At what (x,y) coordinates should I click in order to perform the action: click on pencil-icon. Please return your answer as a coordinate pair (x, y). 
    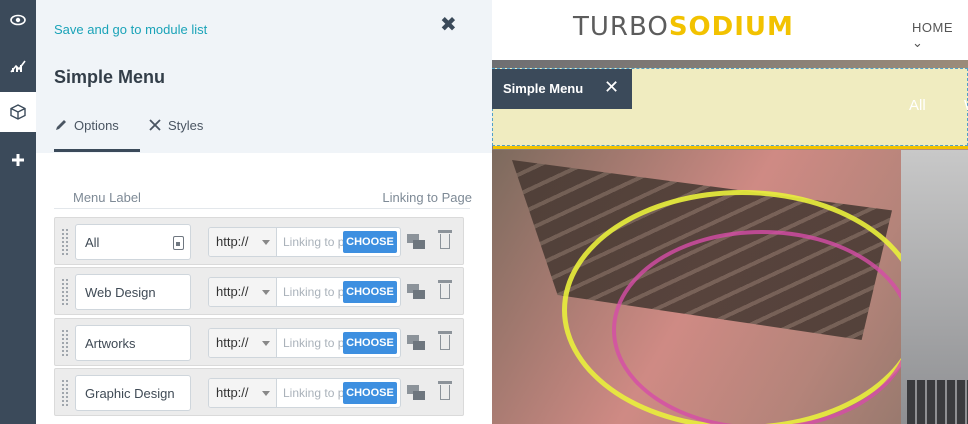
    Looking at the image, I should click on (61, 126).